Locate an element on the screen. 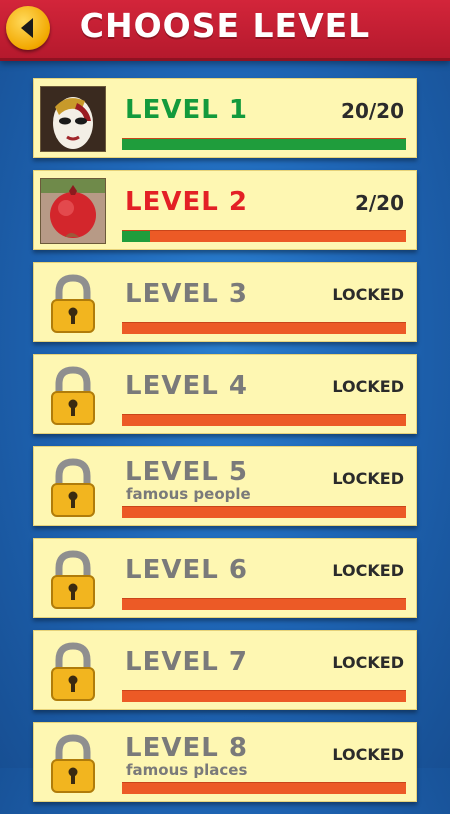  level-card-8: LEVEL 8 famous places LOCKED is located at coordinates (225, 762).